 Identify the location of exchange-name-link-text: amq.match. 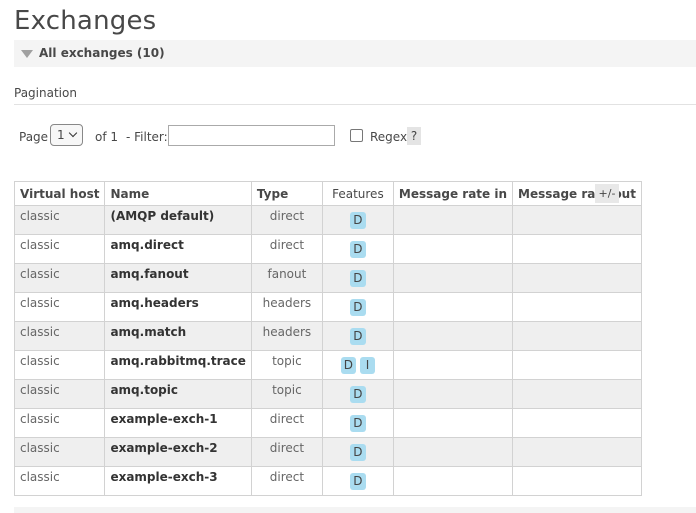
(177, 330).